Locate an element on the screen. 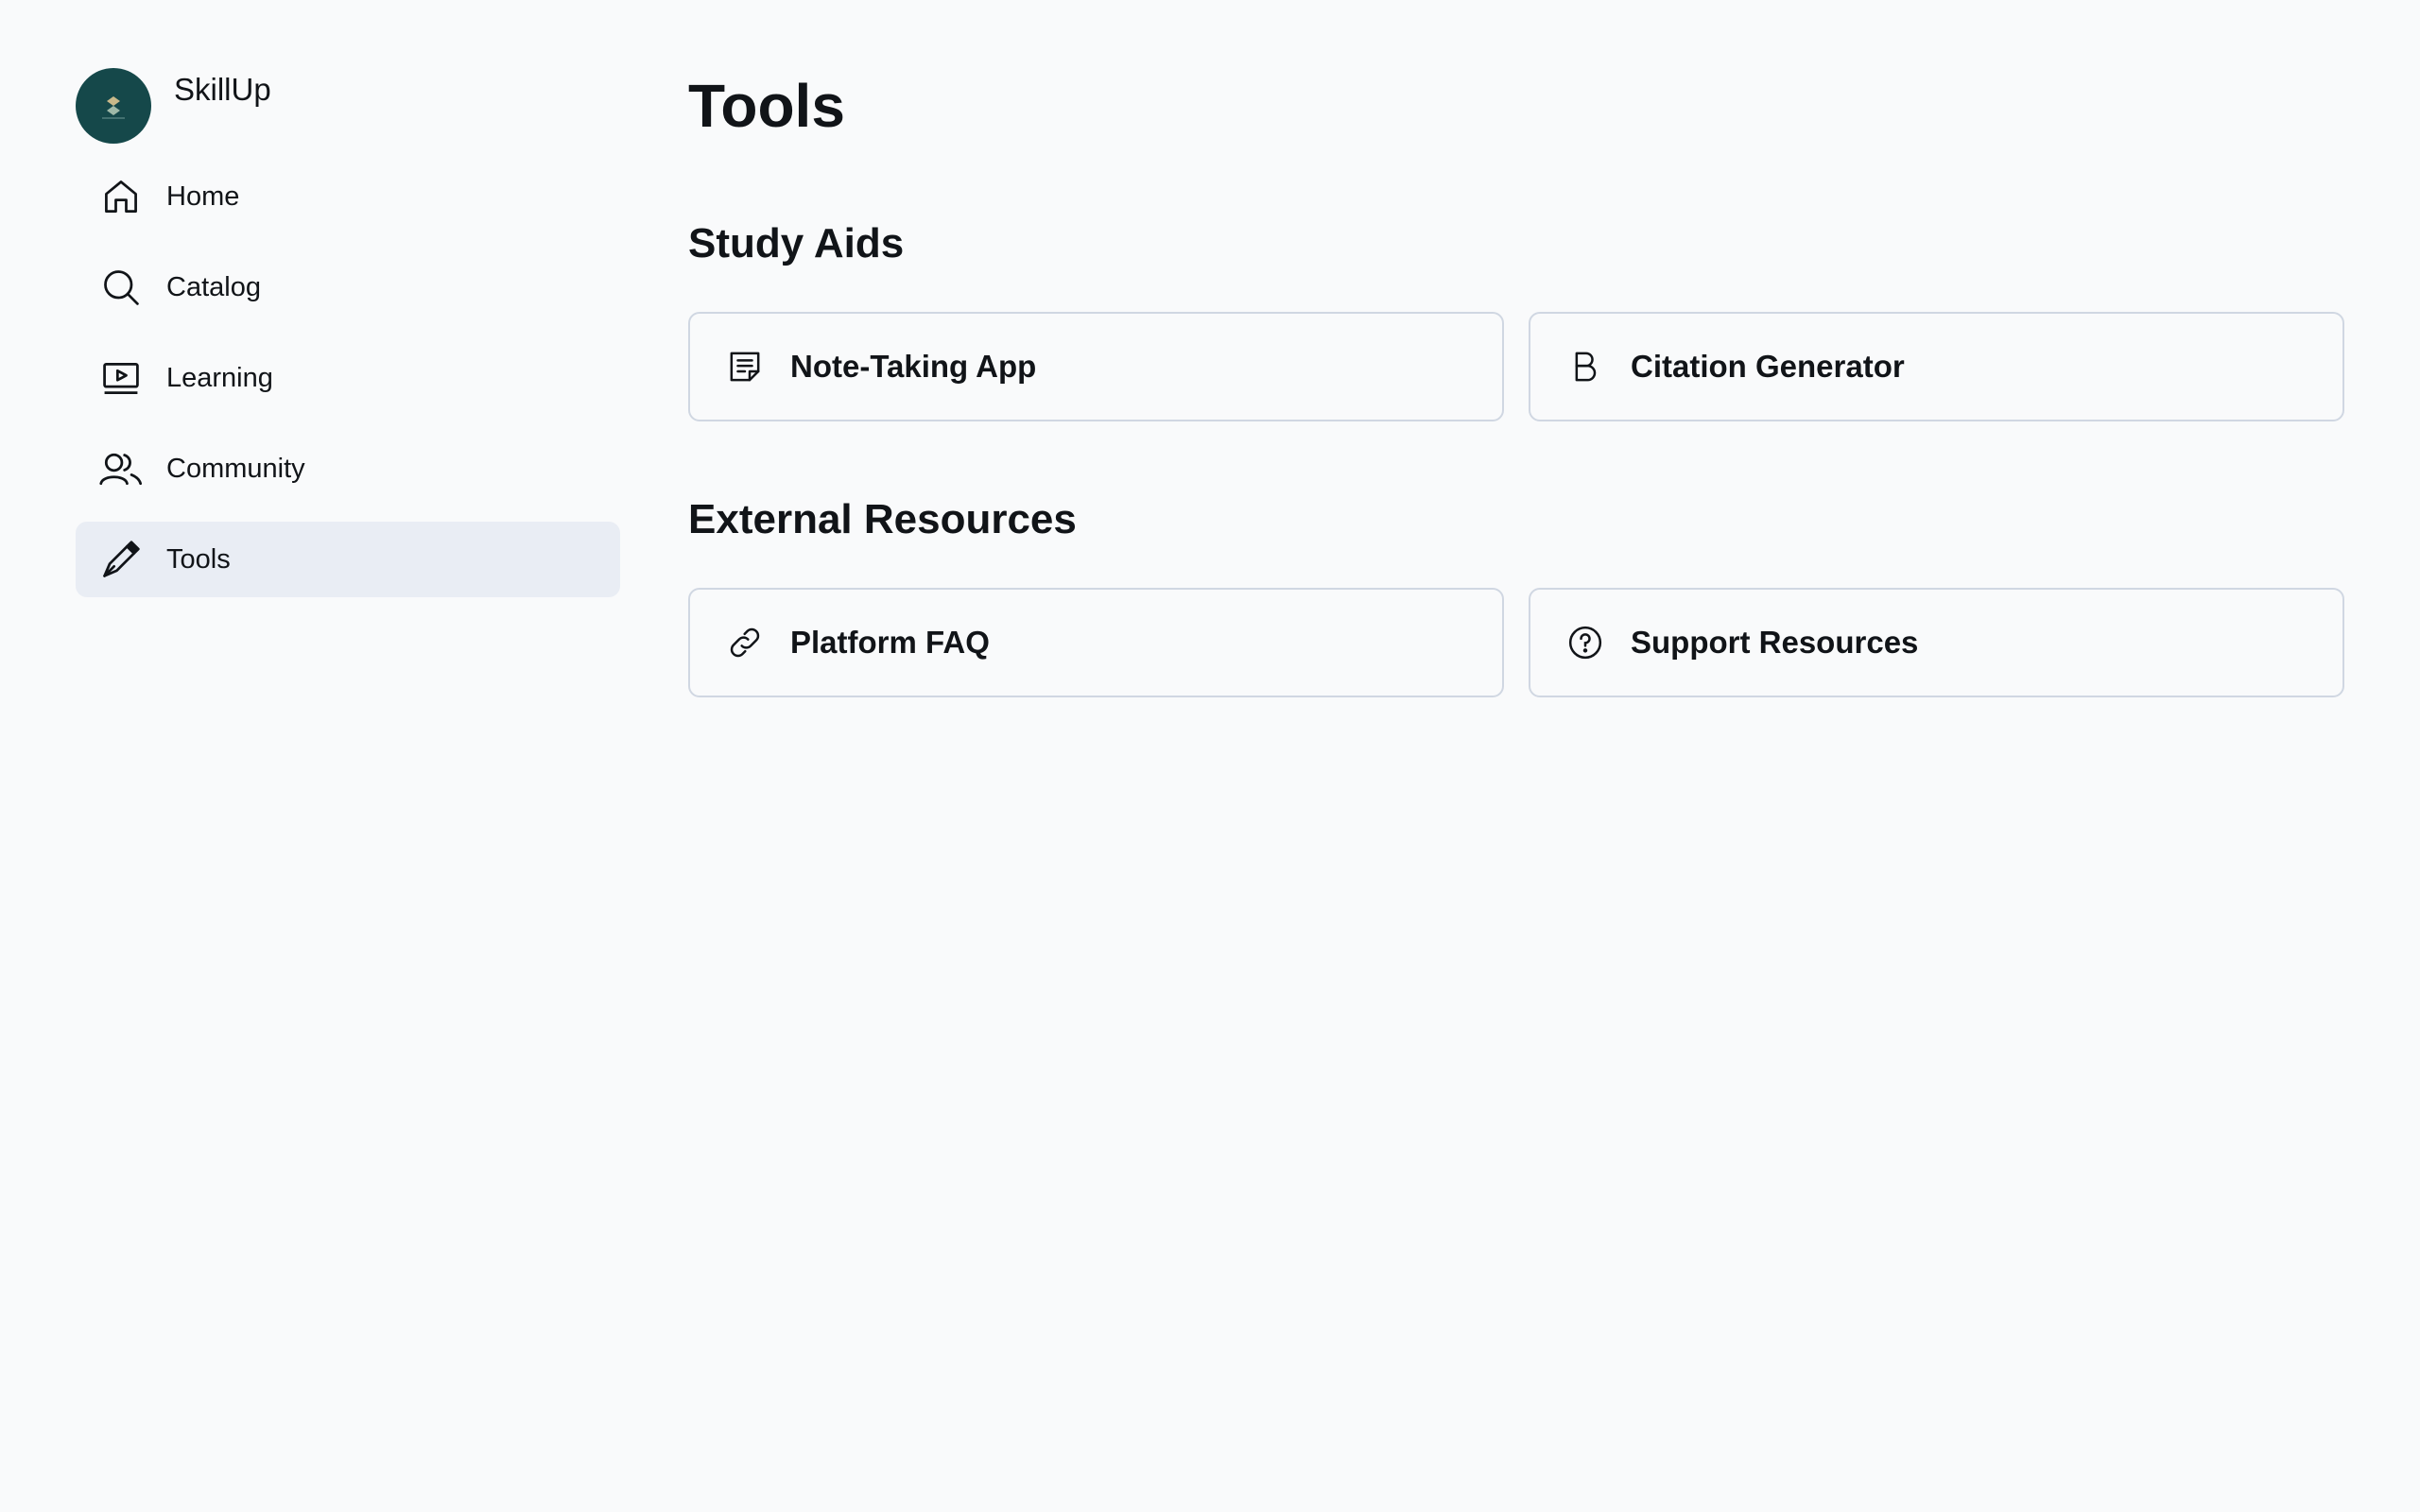  sidebar-item-label: Catalog is located at coordinates (213, 286).